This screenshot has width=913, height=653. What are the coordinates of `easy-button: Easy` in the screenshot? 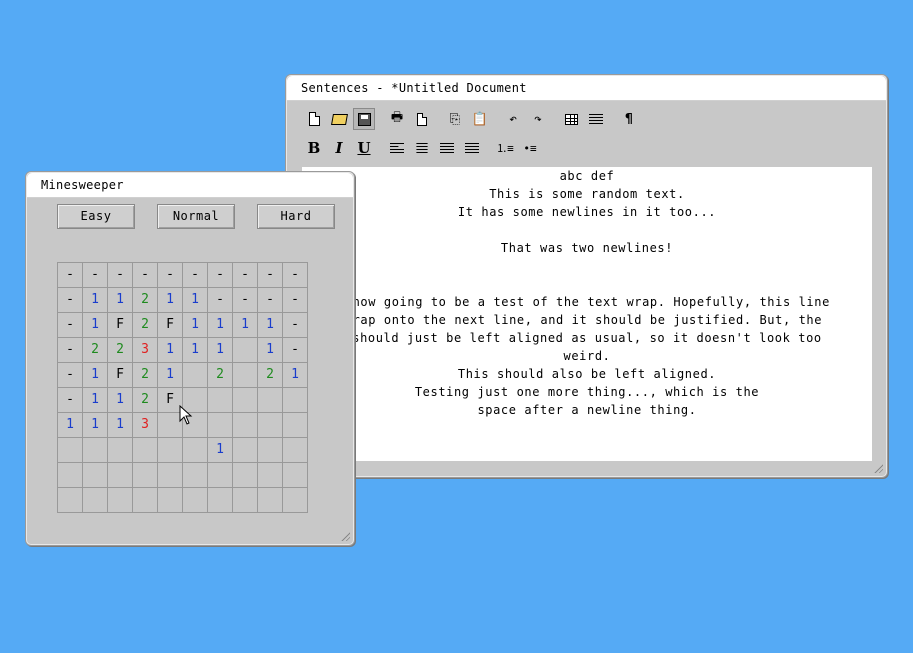 It's located at (96, 216).